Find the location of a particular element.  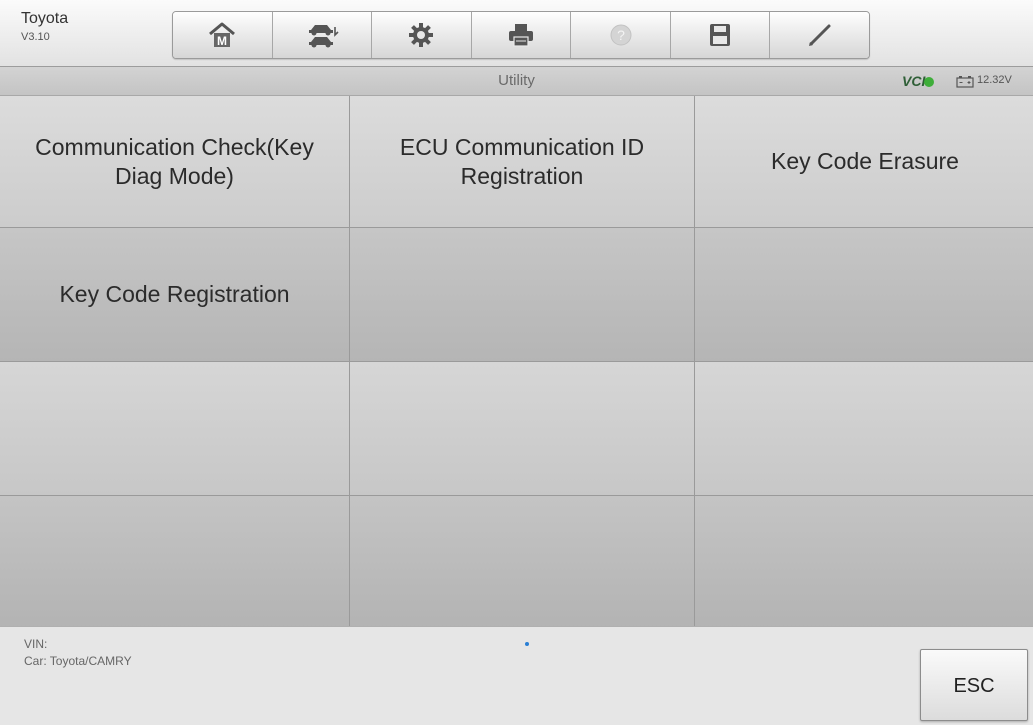

app-name: Toyota is located at coordinates (45, 18).